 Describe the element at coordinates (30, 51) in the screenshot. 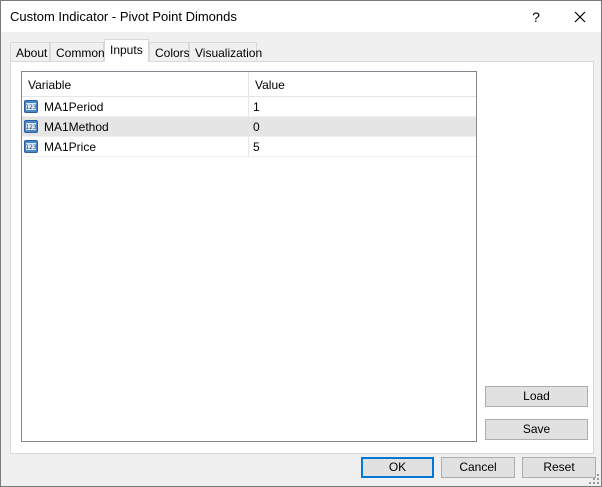

I see `tab-about: About` at that location.